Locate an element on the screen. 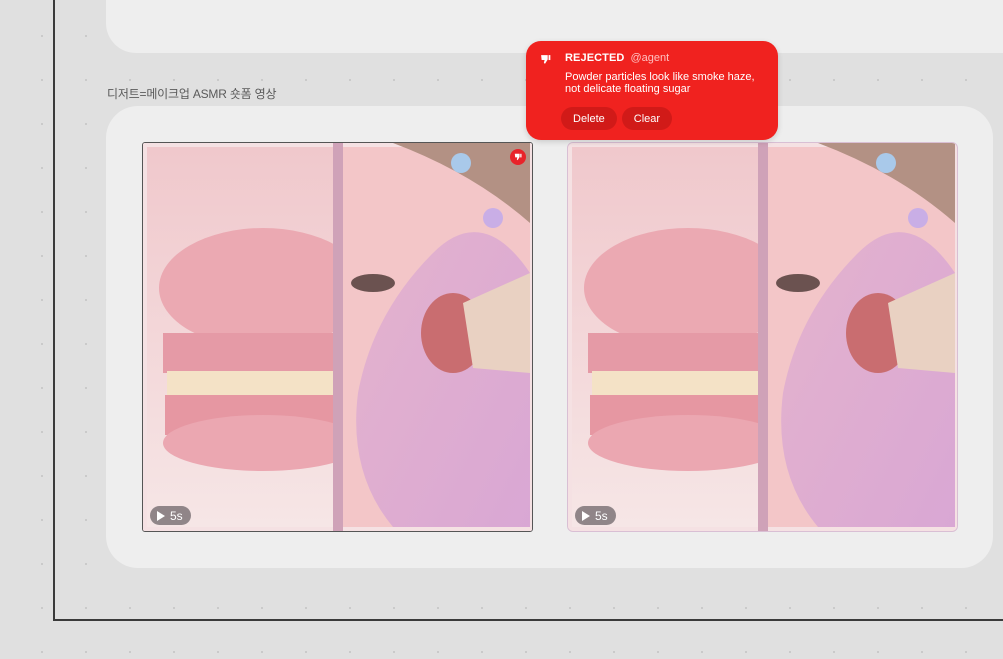  status-label: REJECTED is located at coordinates (595, 58).